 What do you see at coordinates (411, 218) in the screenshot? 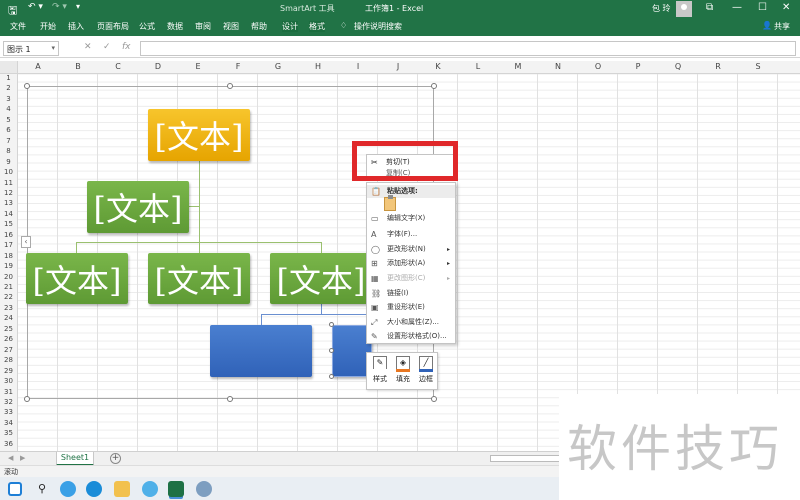
I see `menu-item: ▭ 编辑文字(X)` at bounding box center [411, 218].